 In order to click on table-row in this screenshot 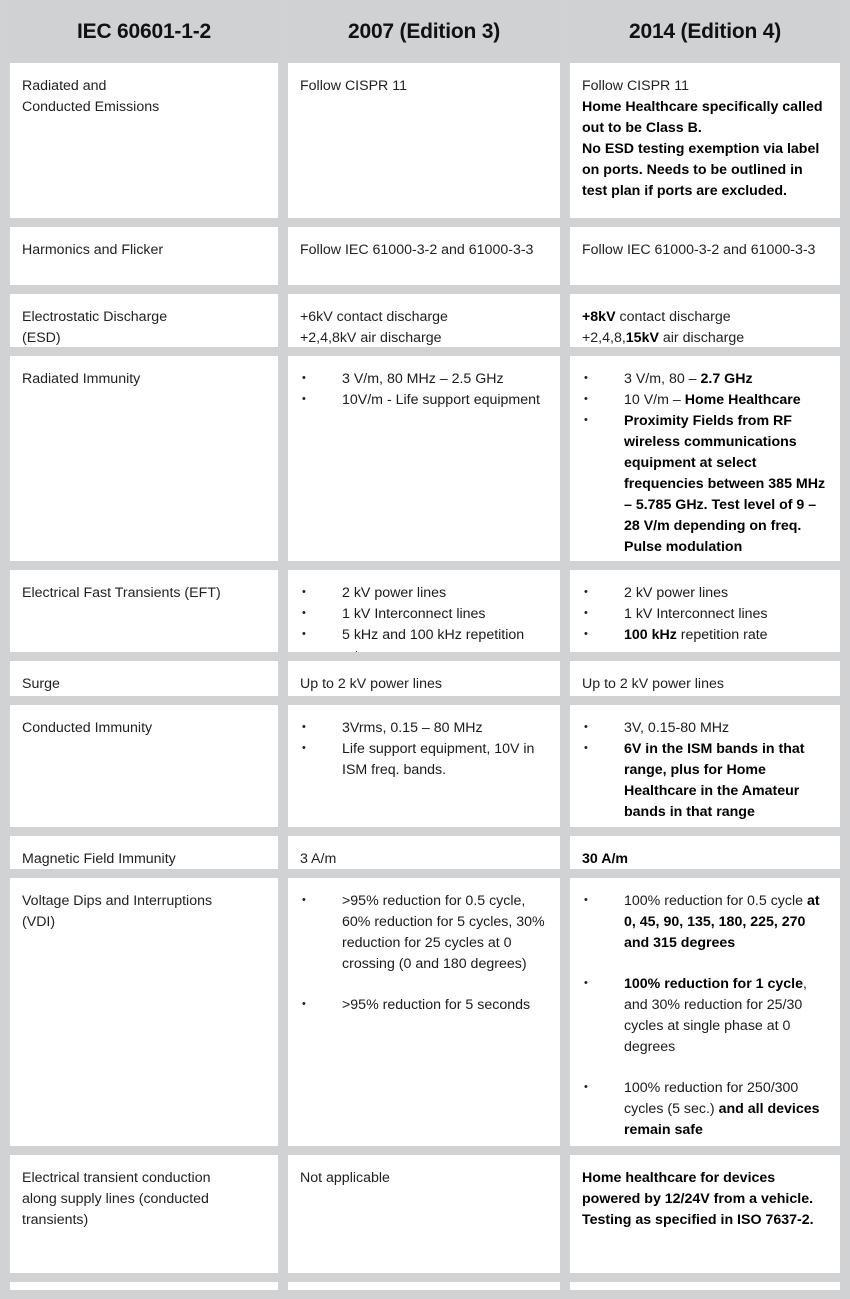, I will do `click(425, 1286)`.